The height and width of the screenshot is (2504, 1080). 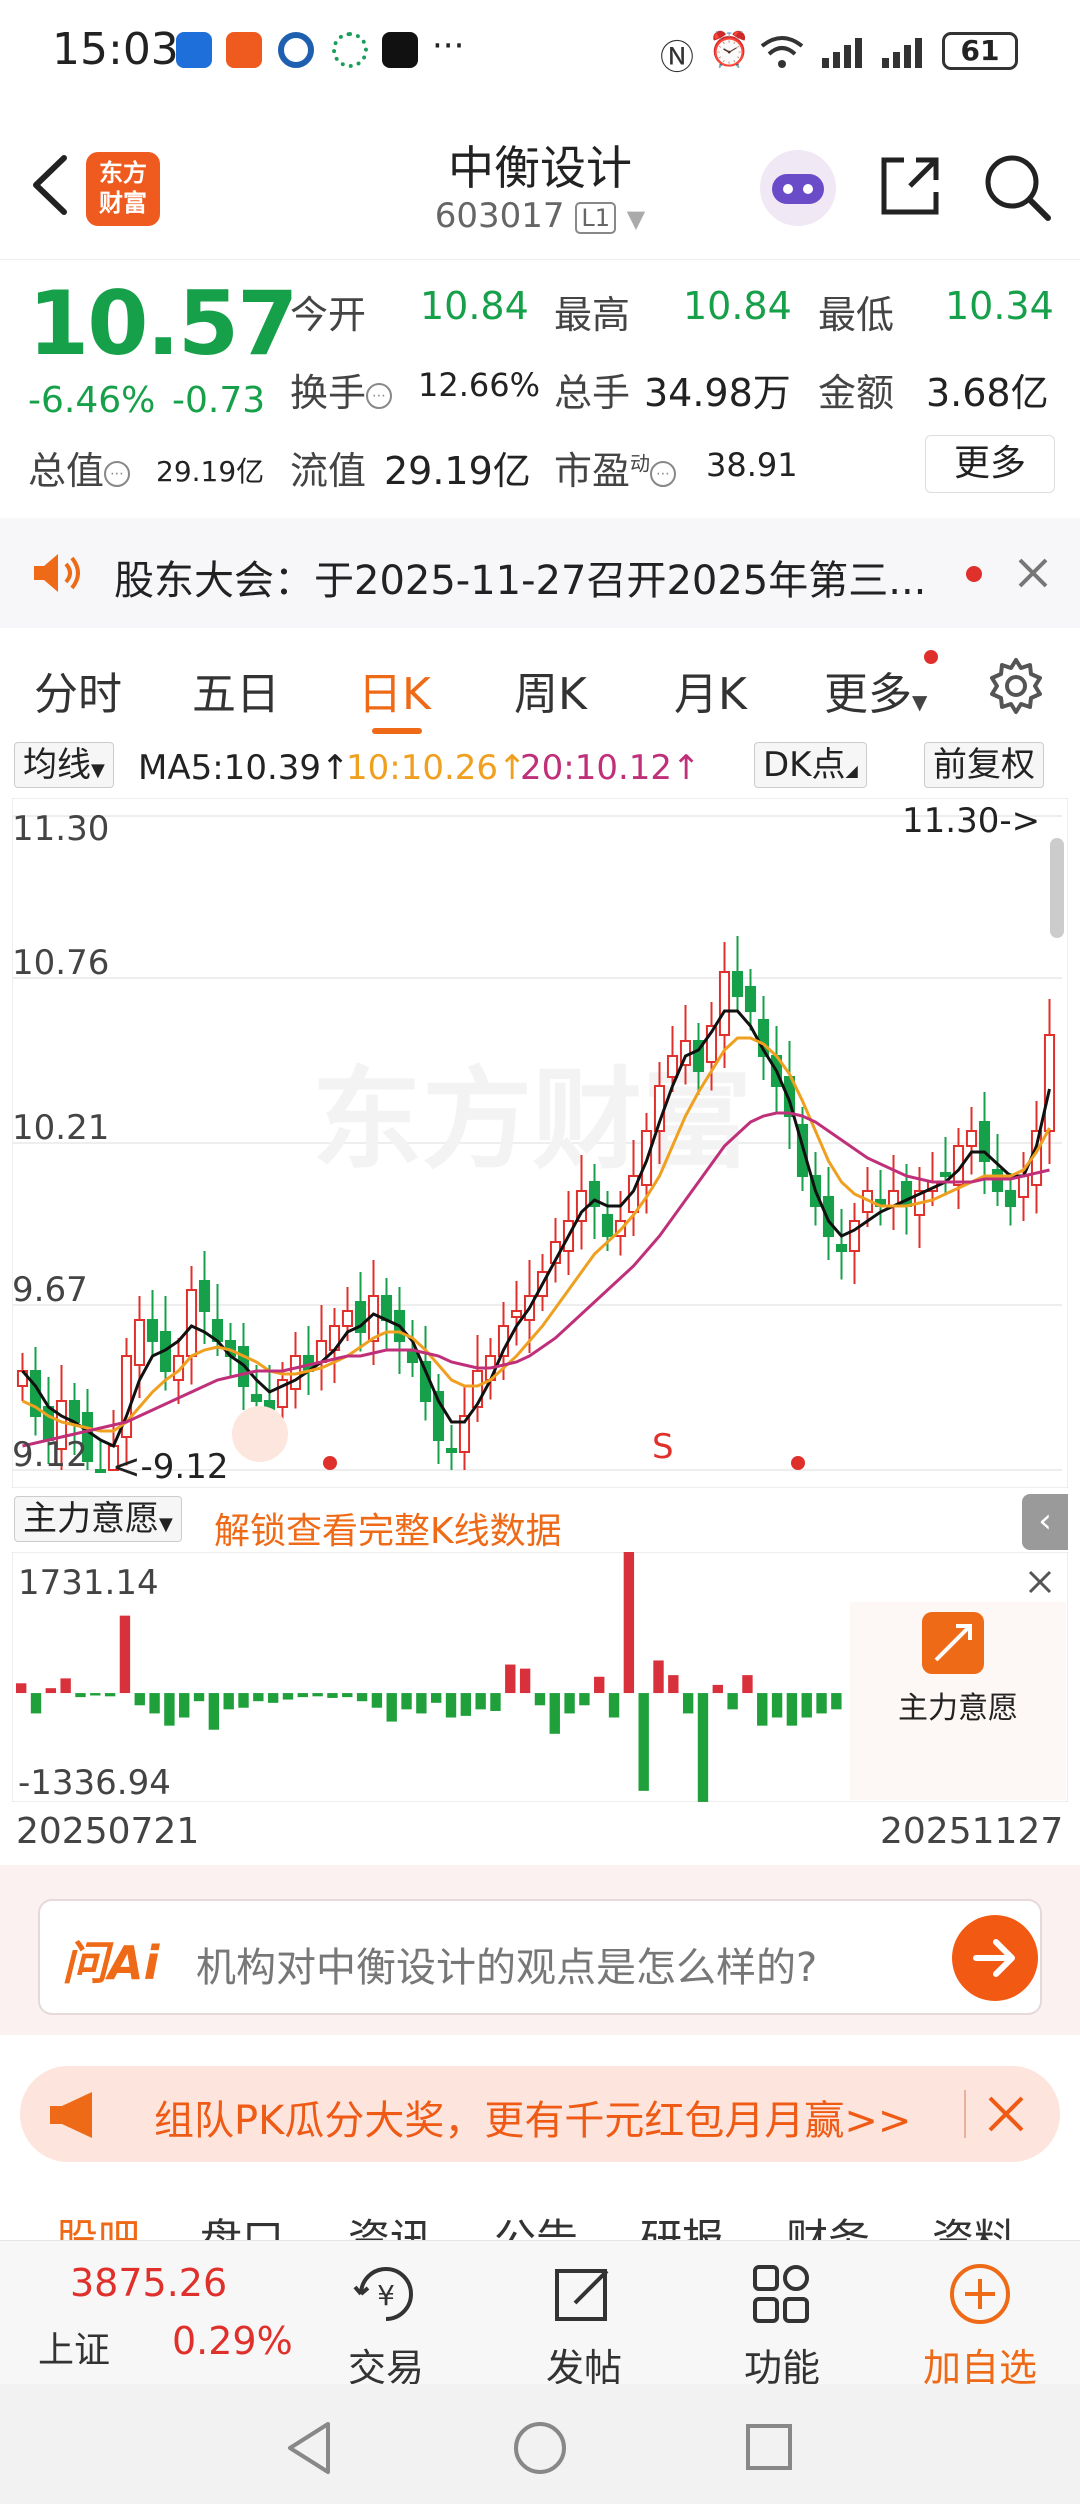 I want to click on stock-code: 603017 L1 ▼, so click(x=540, y=216).